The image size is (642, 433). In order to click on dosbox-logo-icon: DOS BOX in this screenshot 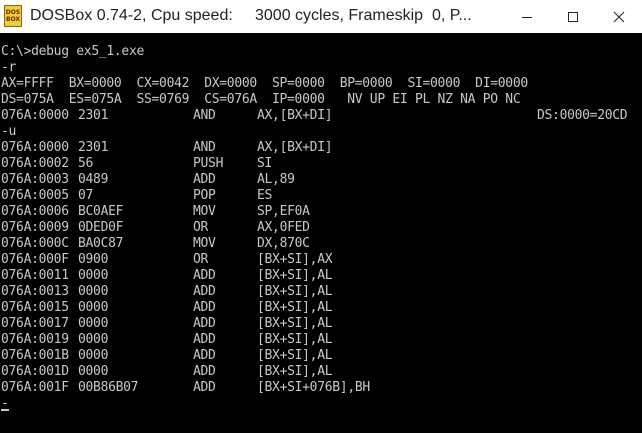, I will do `click(13, 16)`.